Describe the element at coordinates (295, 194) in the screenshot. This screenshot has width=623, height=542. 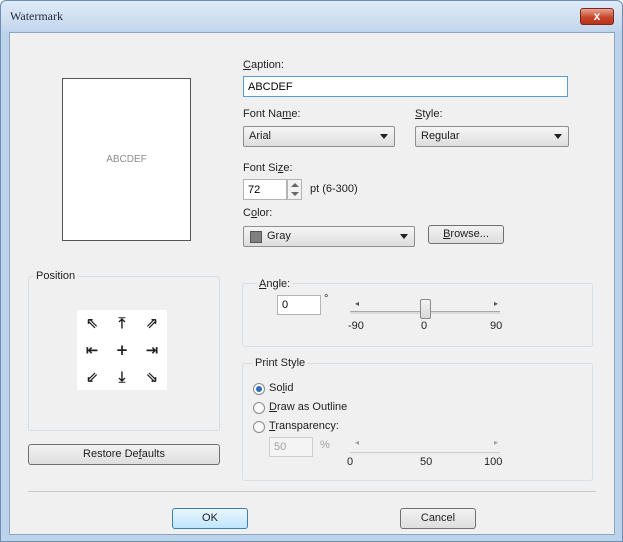
I see `spin-down-icon` at that location.